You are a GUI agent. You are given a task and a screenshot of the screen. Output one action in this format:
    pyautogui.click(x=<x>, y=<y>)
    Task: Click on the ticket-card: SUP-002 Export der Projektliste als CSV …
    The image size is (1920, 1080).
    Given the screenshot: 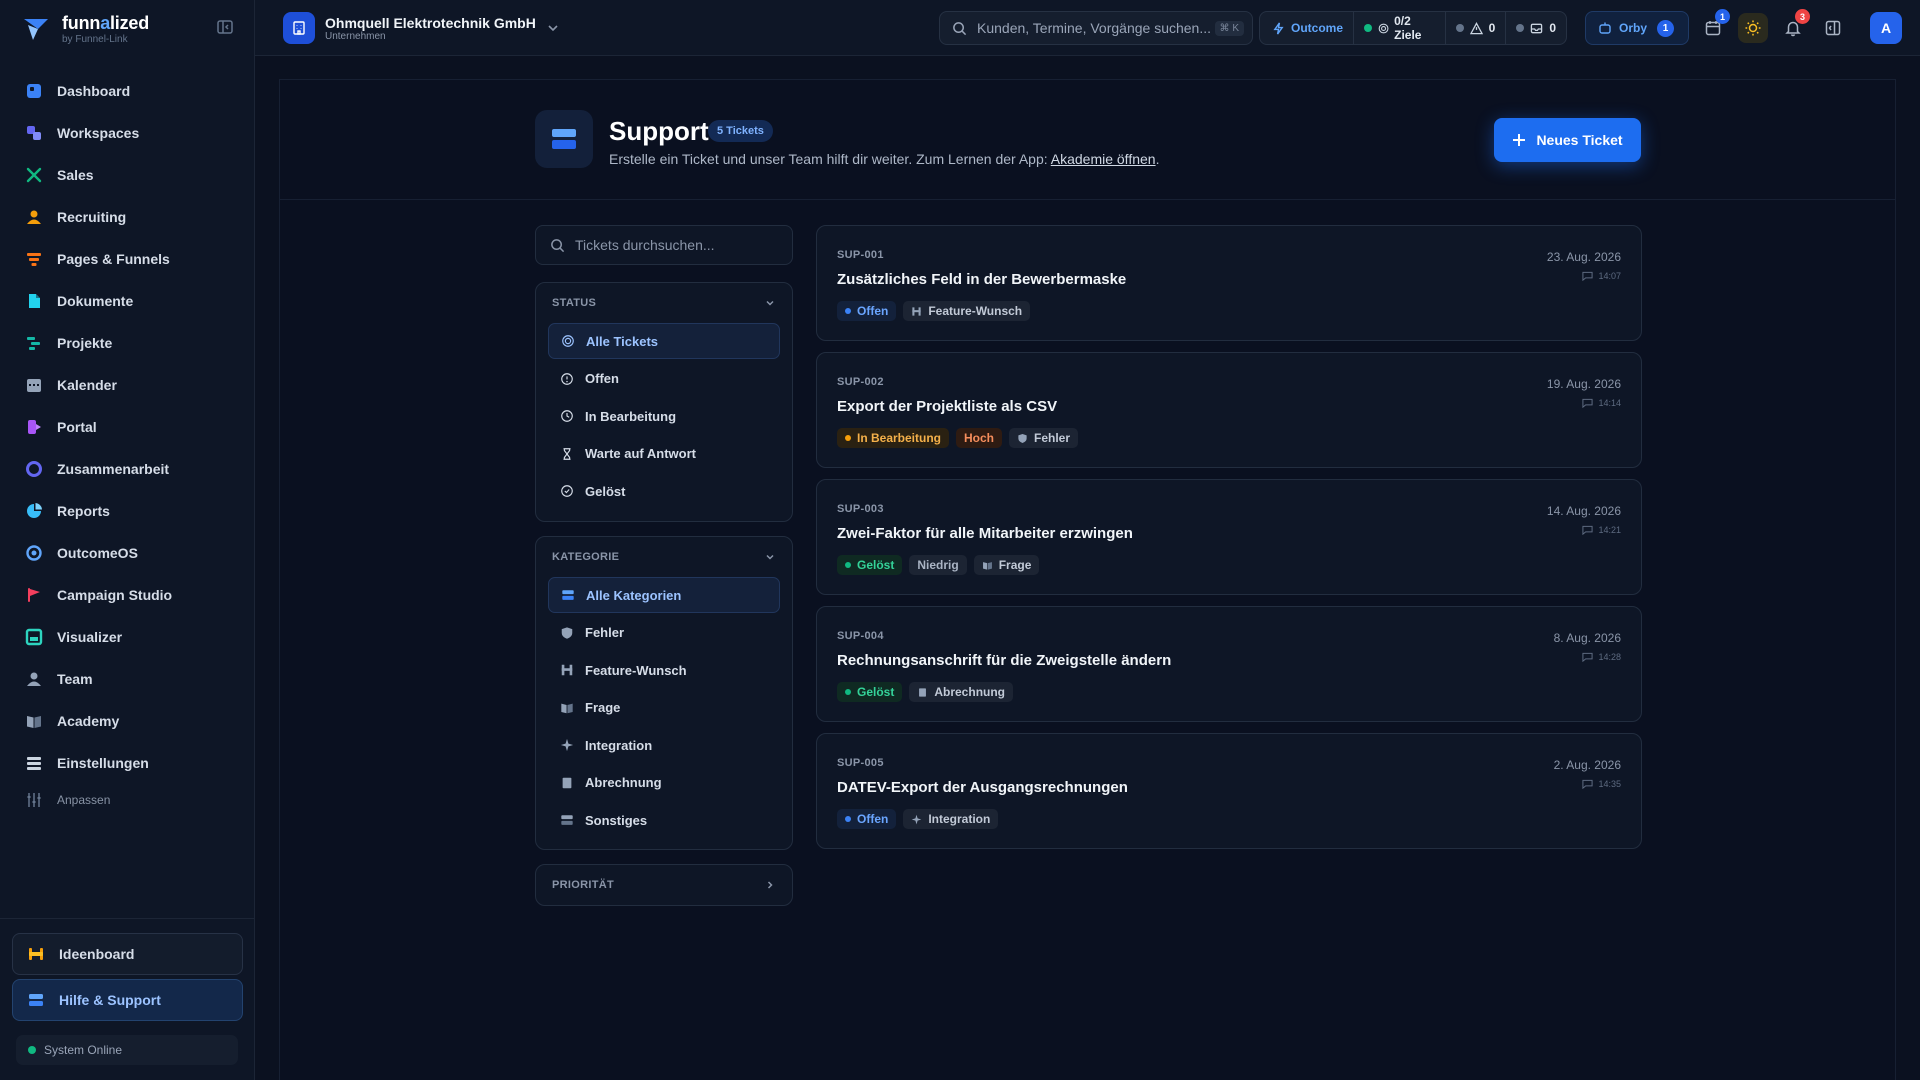 What is the action you would take?
    pyautogui.click(x=1229, y=410)
    